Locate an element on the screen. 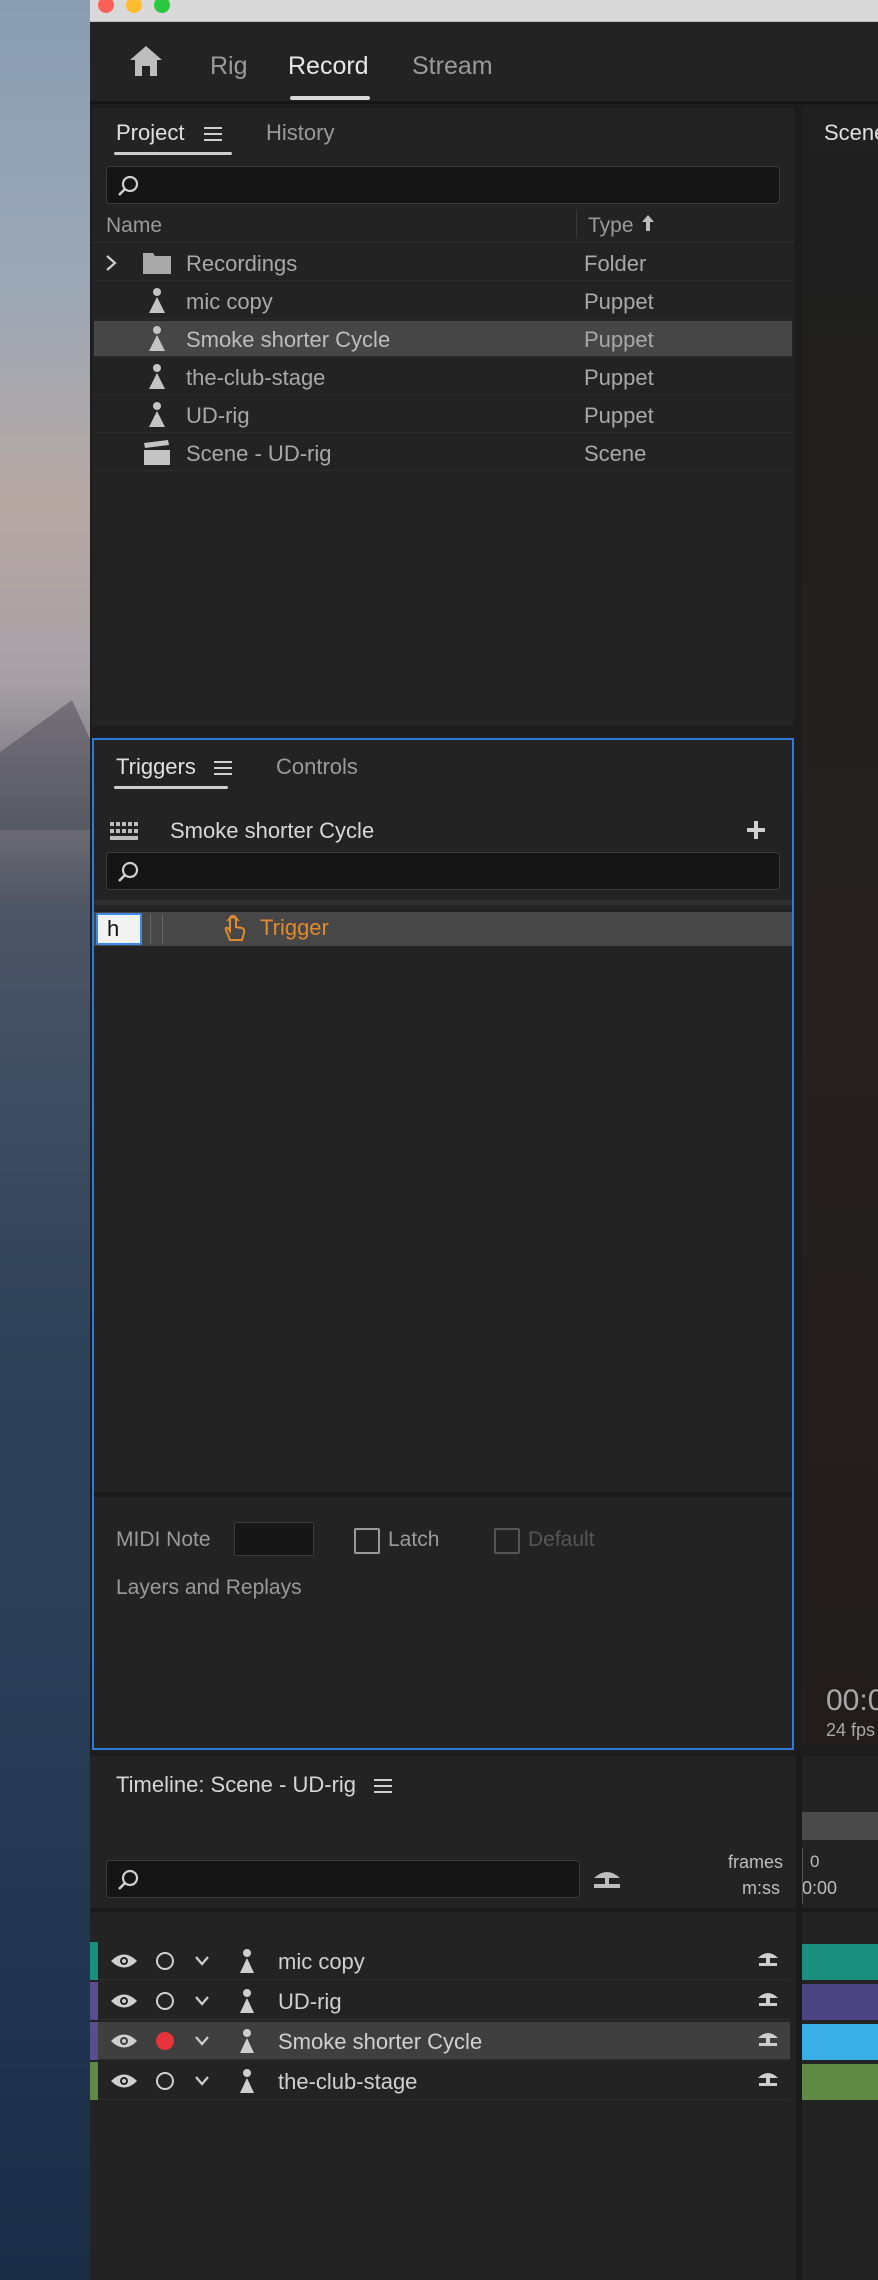 This screenshot has width=878, height=2280. timeline-panel-menu-icon is located at coordinates (383, 1786).